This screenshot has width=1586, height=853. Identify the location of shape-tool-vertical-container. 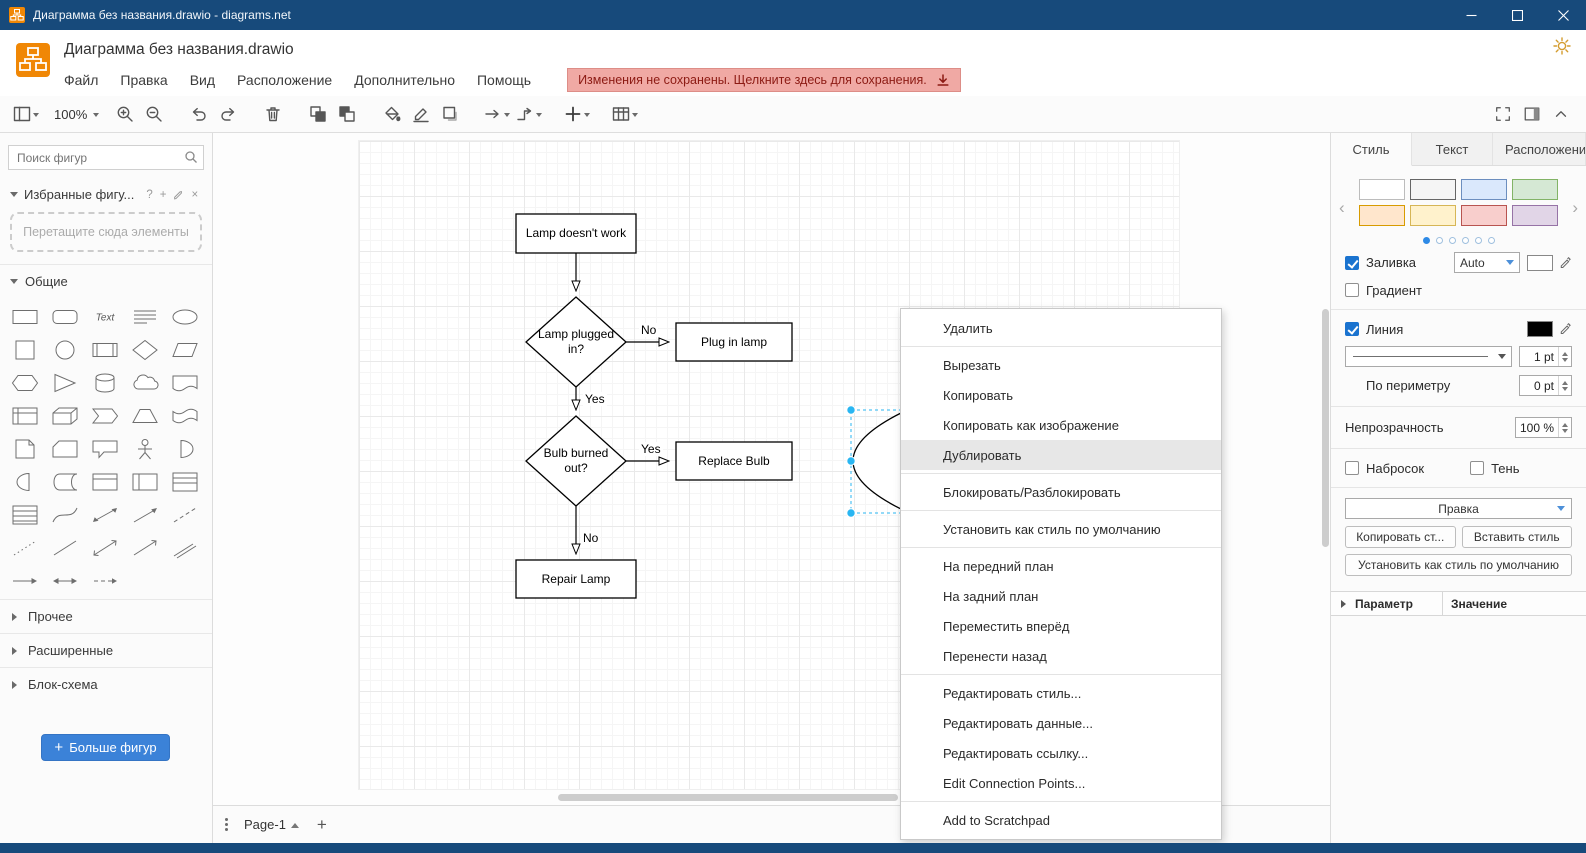
(145, 481).